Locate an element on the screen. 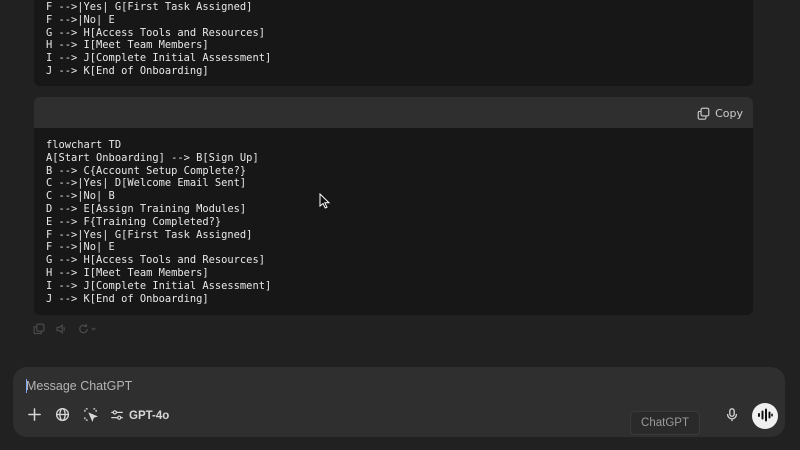 This screenshot has width=800, height=450. mouse-pointer-icon is located at coordinates (325, 202).